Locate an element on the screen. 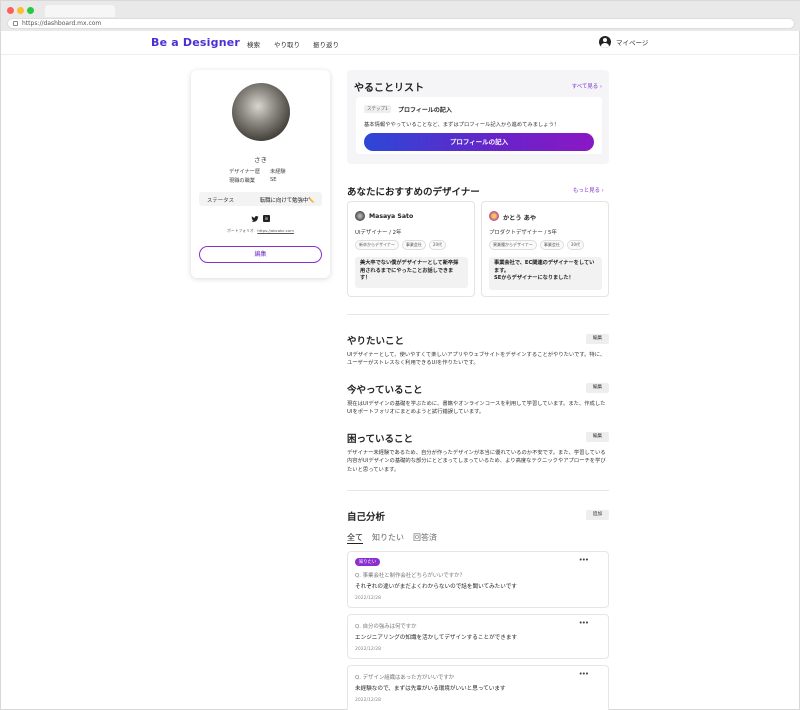 This screenshot has height=710, width=800. tab-answered: 回答済 is located at coordinates (425, 538).